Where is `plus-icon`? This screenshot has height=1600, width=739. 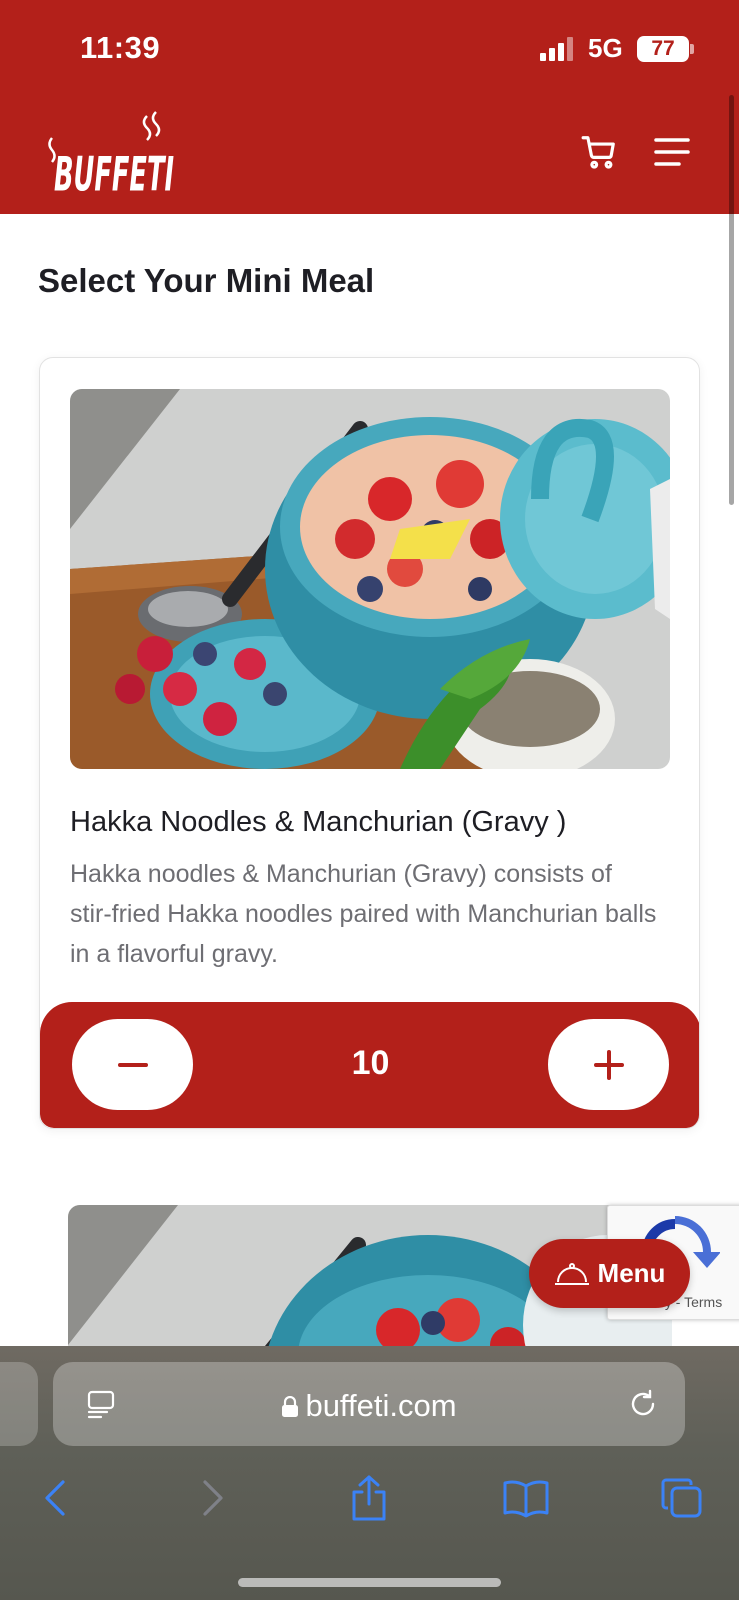
plus-icon is located at coordinates (608, 1064).